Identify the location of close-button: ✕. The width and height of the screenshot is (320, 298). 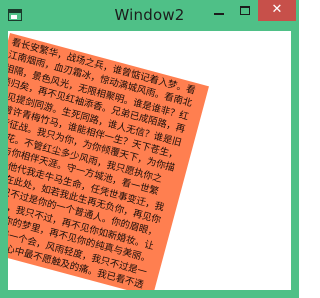
(277, 10).